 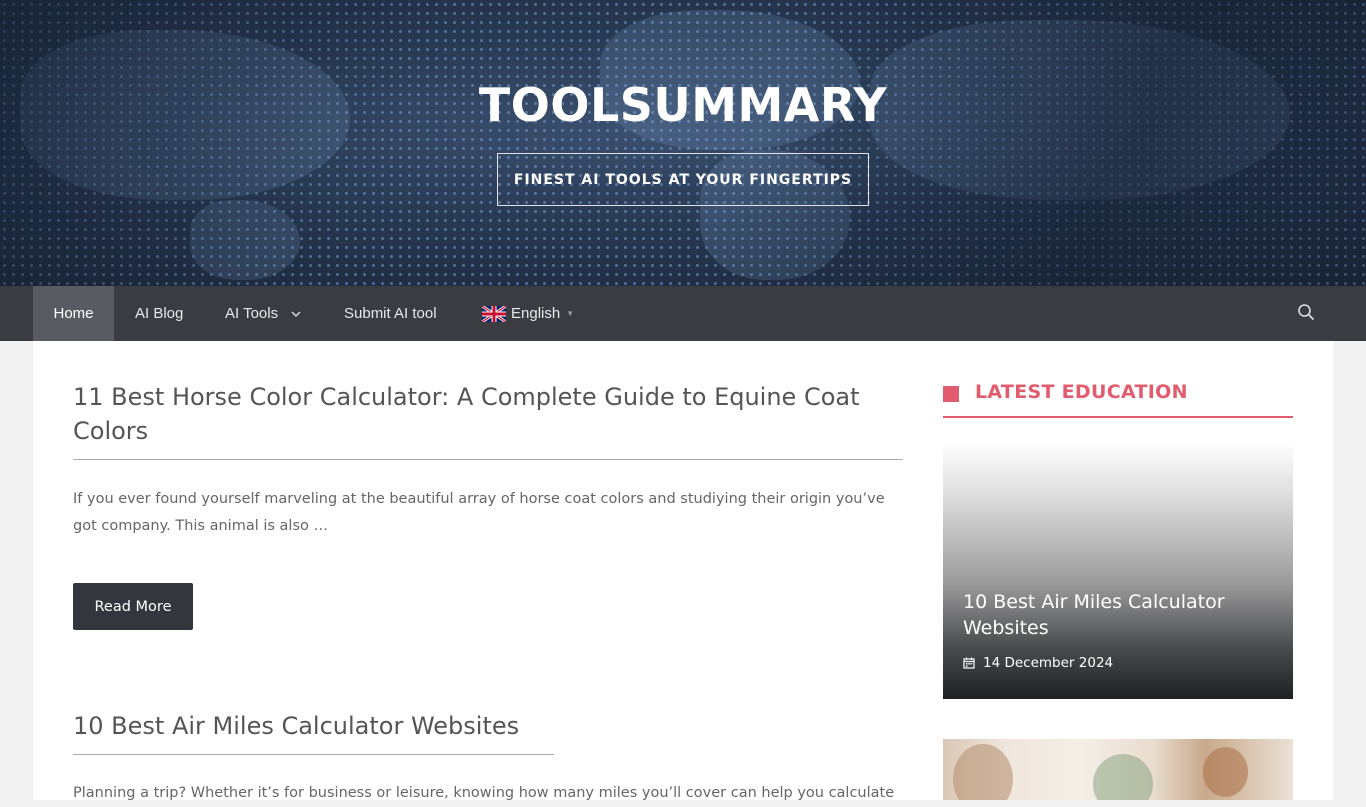 What do you see at coordinates (570, 313) in the screenshot?
I see `caret-down-icon: ▼` at bounding box center [570, 313].